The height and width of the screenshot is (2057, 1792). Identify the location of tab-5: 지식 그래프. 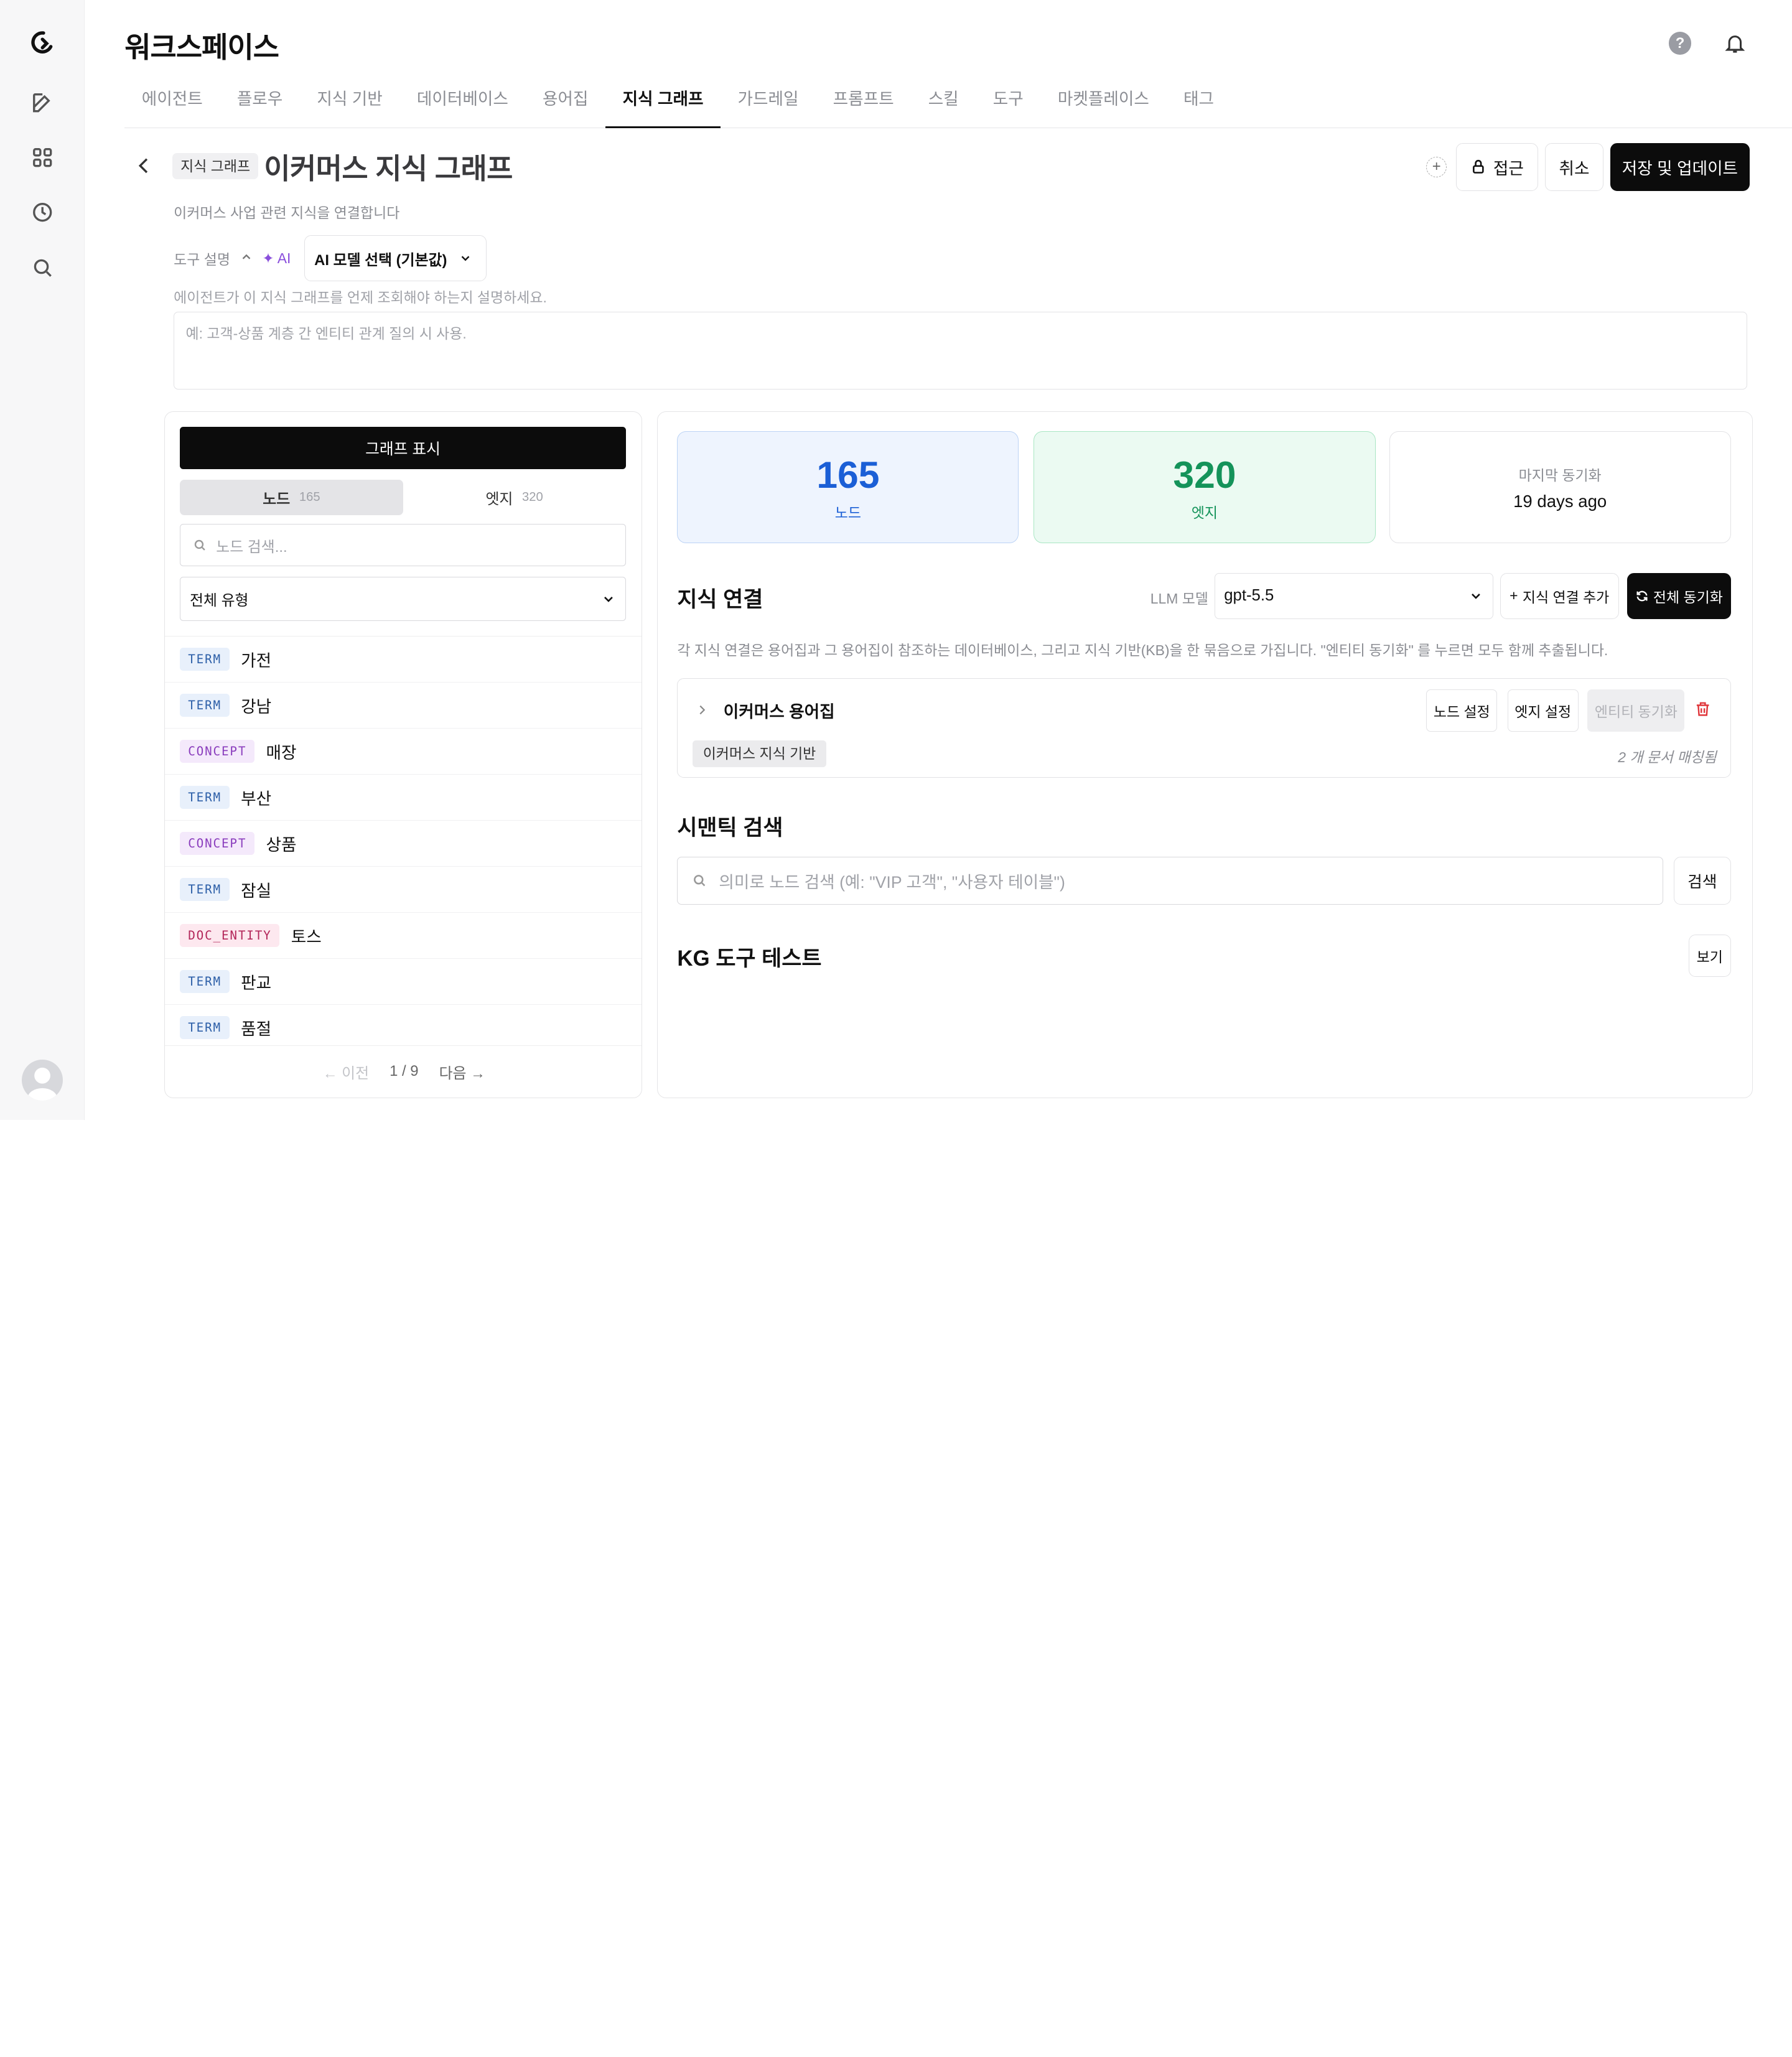
(663, 101).